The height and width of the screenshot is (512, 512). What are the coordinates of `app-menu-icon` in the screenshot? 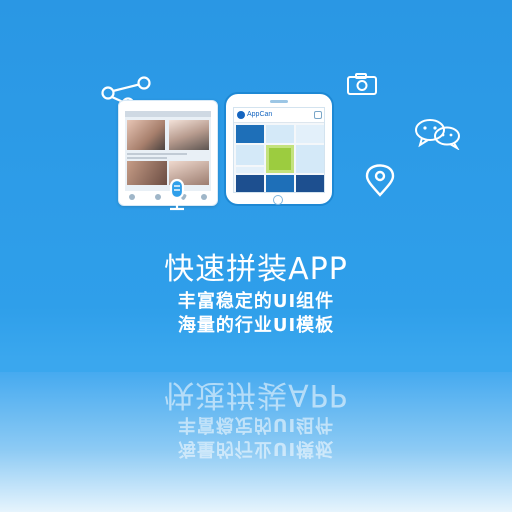 It's located at (318, 115).